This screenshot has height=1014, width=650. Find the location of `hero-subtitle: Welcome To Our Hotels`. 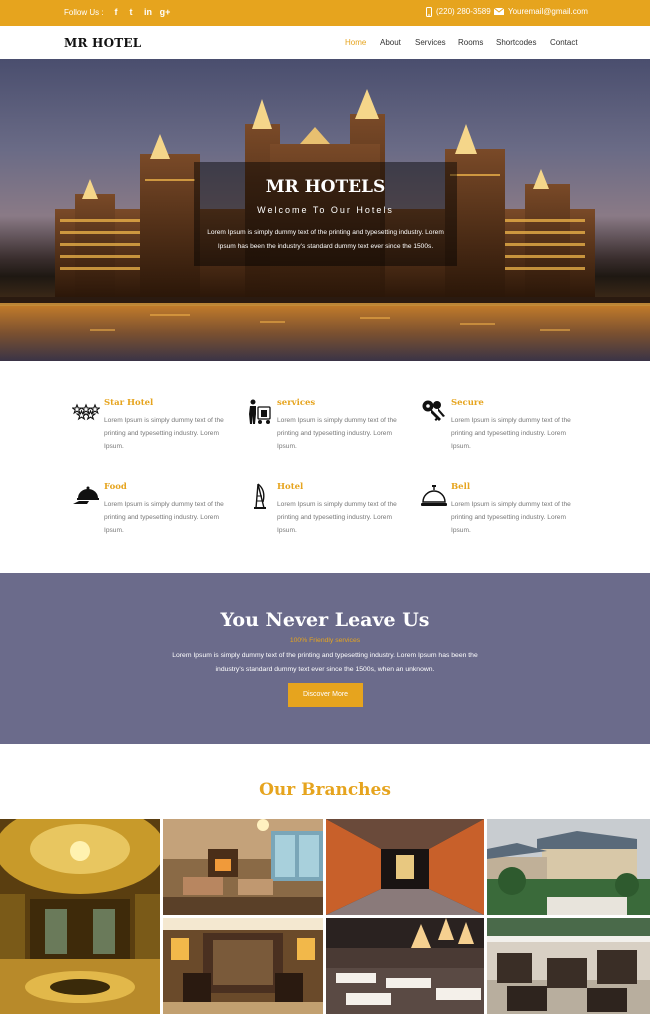

hero-subtitle: Welcome To Our Hotels is located at coordinates (325, 210).